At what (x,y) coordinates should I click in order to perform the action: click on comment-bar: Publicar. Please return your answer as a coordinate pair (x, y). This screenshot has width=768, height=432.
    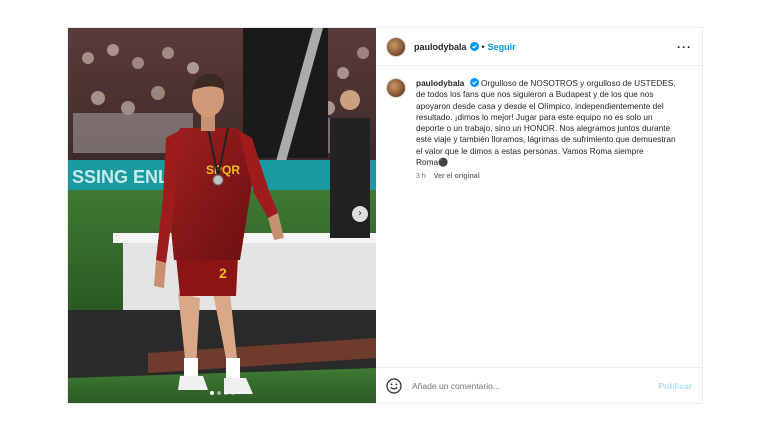
    Looking at the image, I should click on (539, 385).